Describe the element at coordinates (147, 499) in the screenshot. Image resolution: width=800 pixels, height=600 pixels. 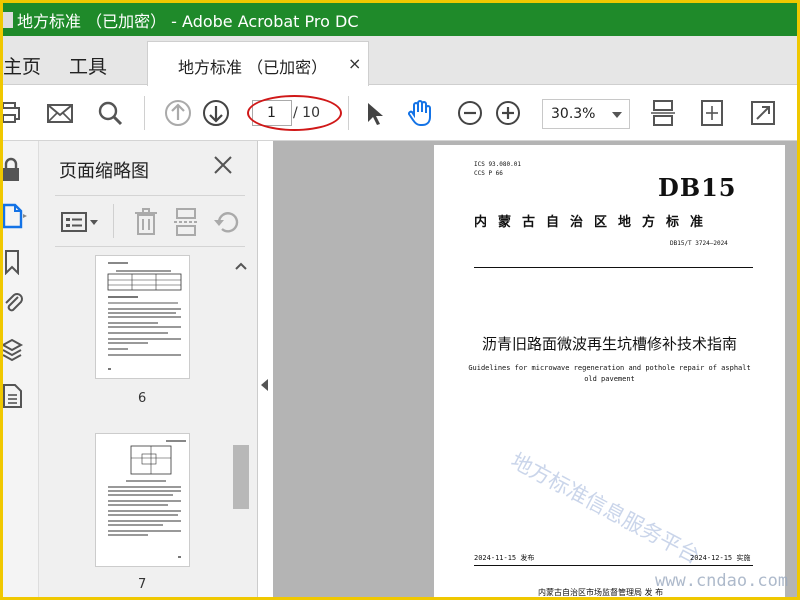
I see `thumbnail-page-7-preview` at that location.